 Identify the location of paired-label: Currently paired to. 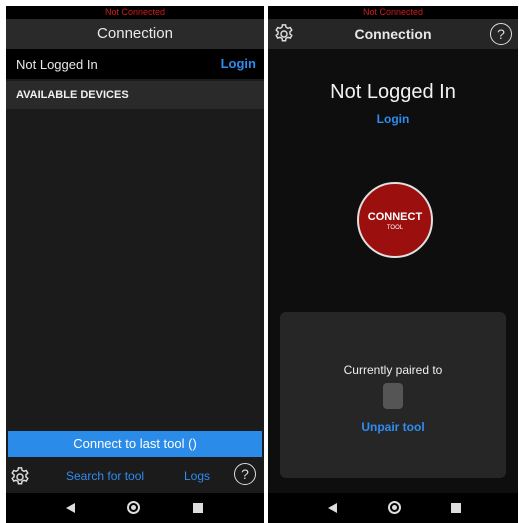
(393, 370).